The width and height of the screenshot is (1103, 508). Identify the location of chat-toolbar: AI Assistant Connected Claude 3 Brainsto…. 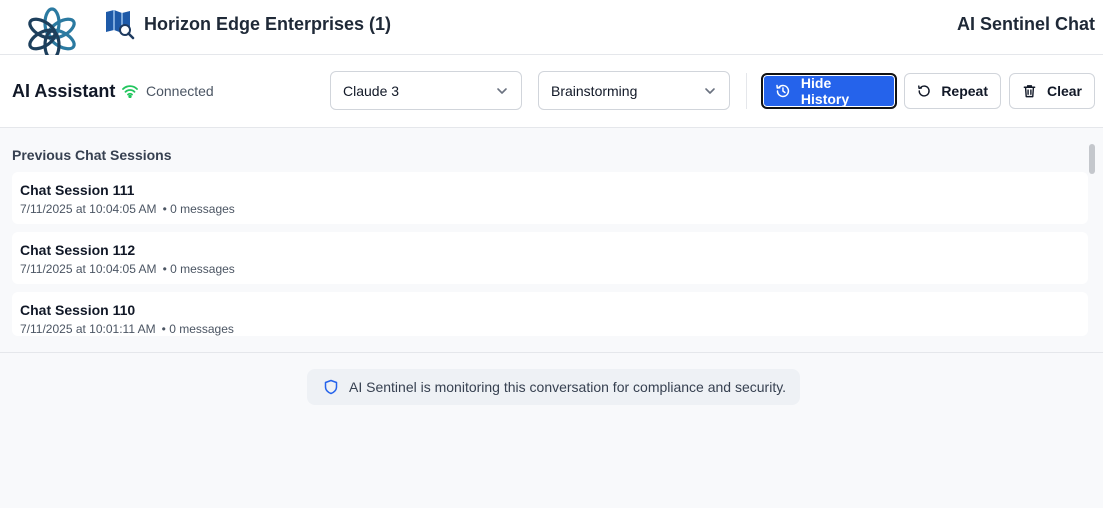
(551, 91).